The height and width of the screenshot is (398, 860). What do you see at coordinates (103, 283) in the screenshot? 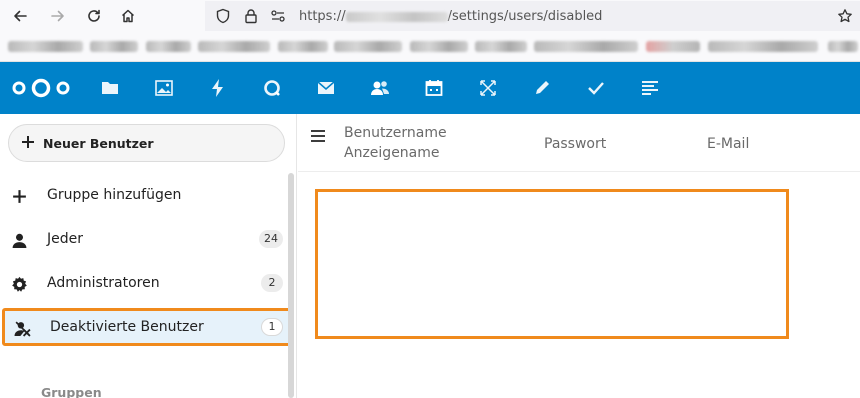
I see `nav-item-label: Administratoren` at bounding box center [103, 283].